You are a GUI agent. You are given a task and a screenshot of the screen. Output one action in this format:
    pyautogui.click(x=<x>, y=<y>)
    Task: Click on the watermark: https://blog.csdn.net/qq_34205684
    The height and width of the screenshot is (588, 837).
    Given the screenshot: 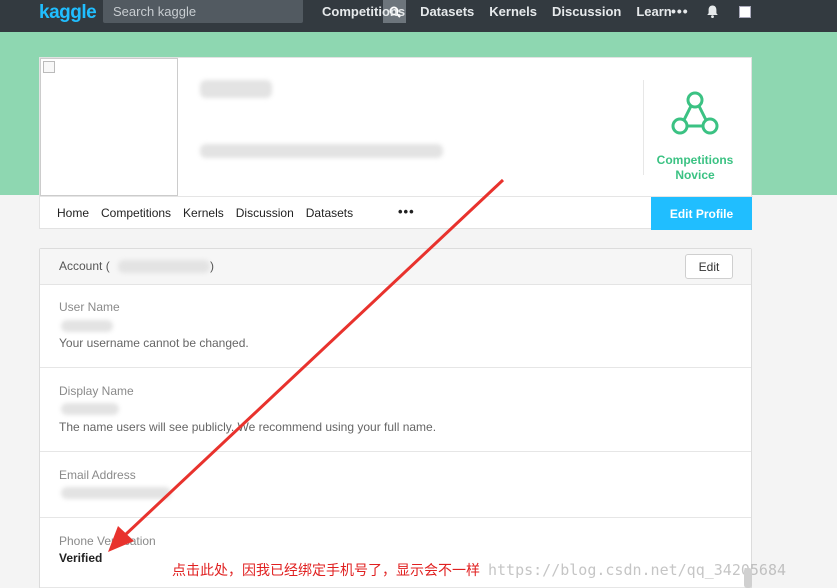 What is the action you would take?
    pyautogui.click(x=637, y=570)
    